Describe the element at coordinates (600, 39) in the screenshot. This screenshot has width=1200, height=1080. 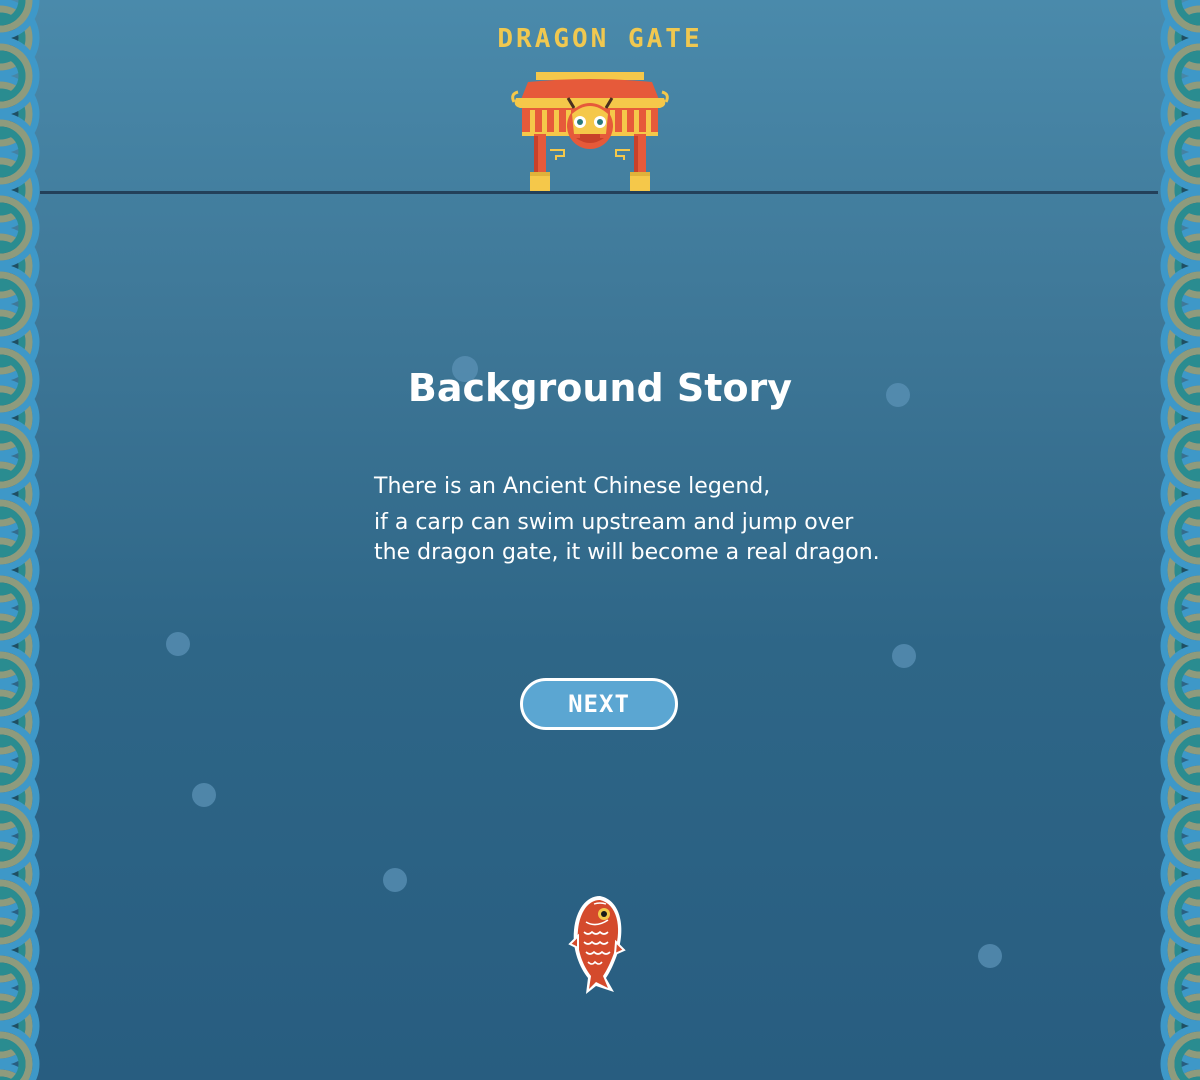
I see `game-title: DRAGON GATE` at that location.